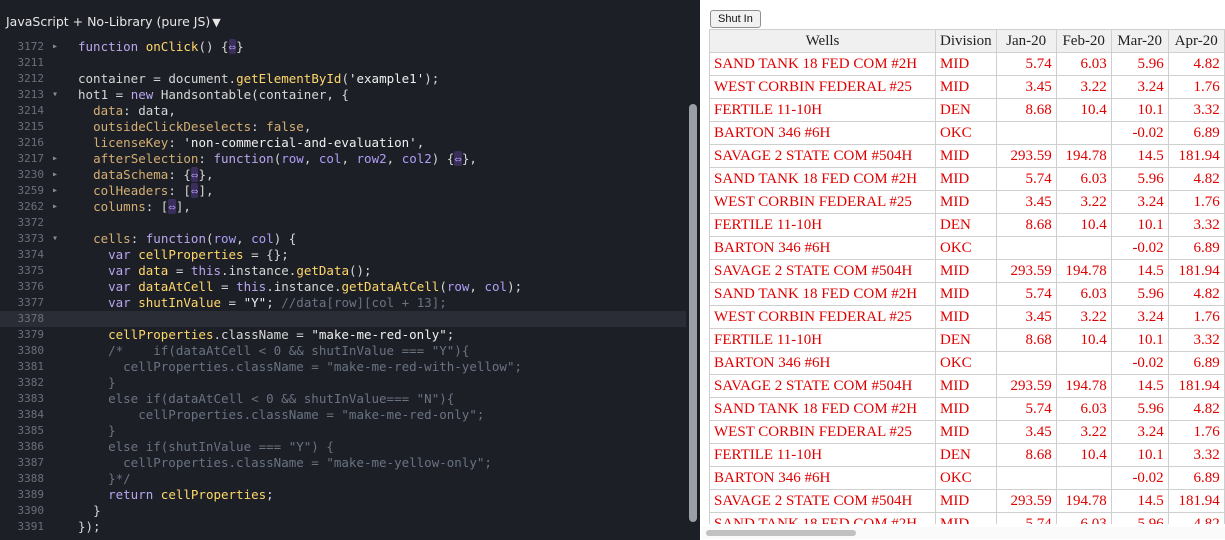  Describe the element at coordinates (781, 533) in the screenshot. I see `grid-scrollbar-thumb` at that location.